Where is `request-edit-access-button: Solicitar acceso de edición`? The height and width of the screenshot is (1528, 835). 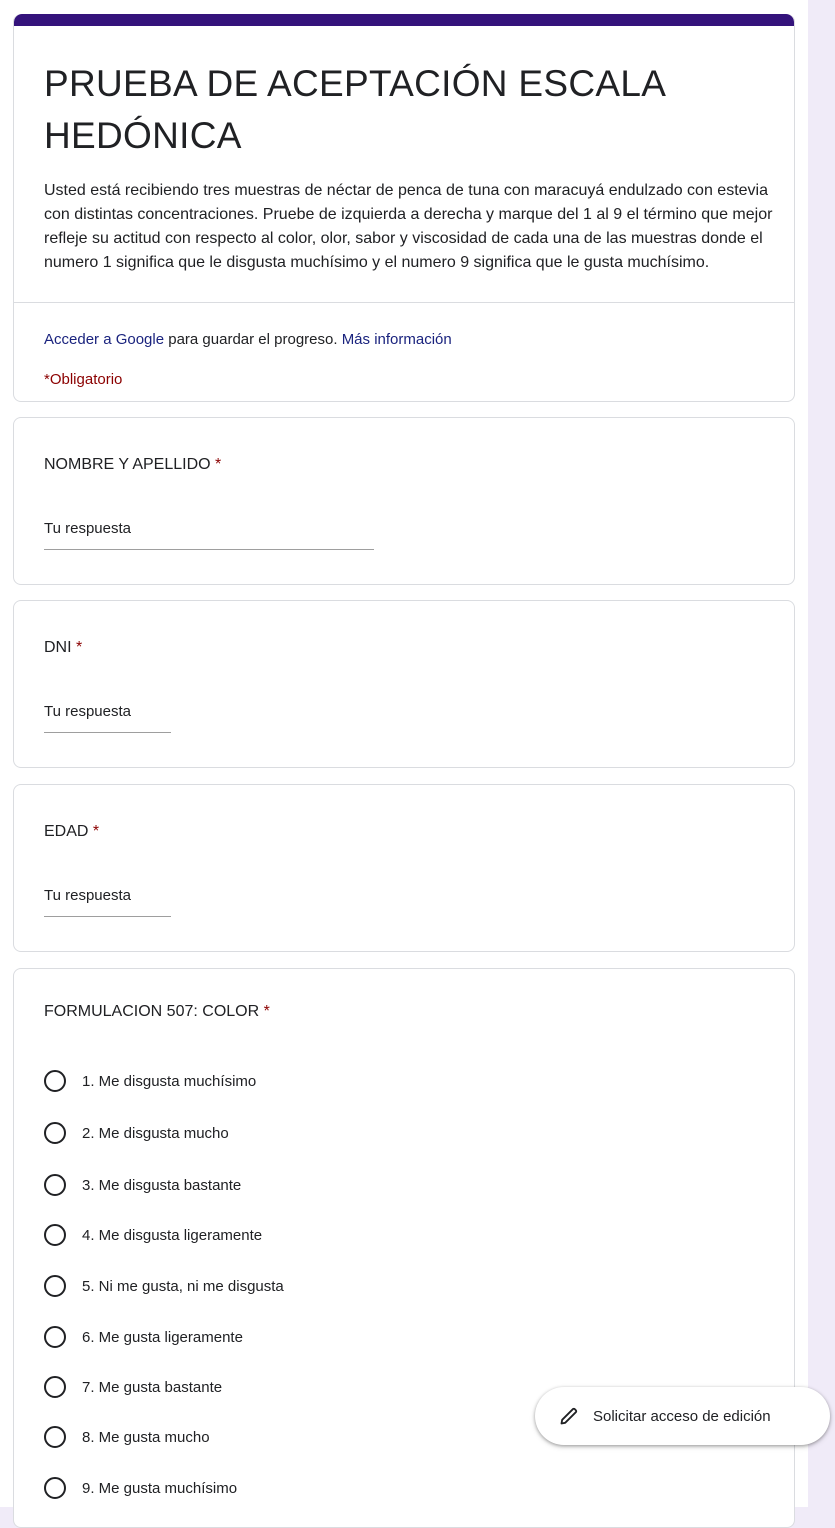
request-edit-access-button: Solicitar acceso de edición is located at coordinates (682, 1416).